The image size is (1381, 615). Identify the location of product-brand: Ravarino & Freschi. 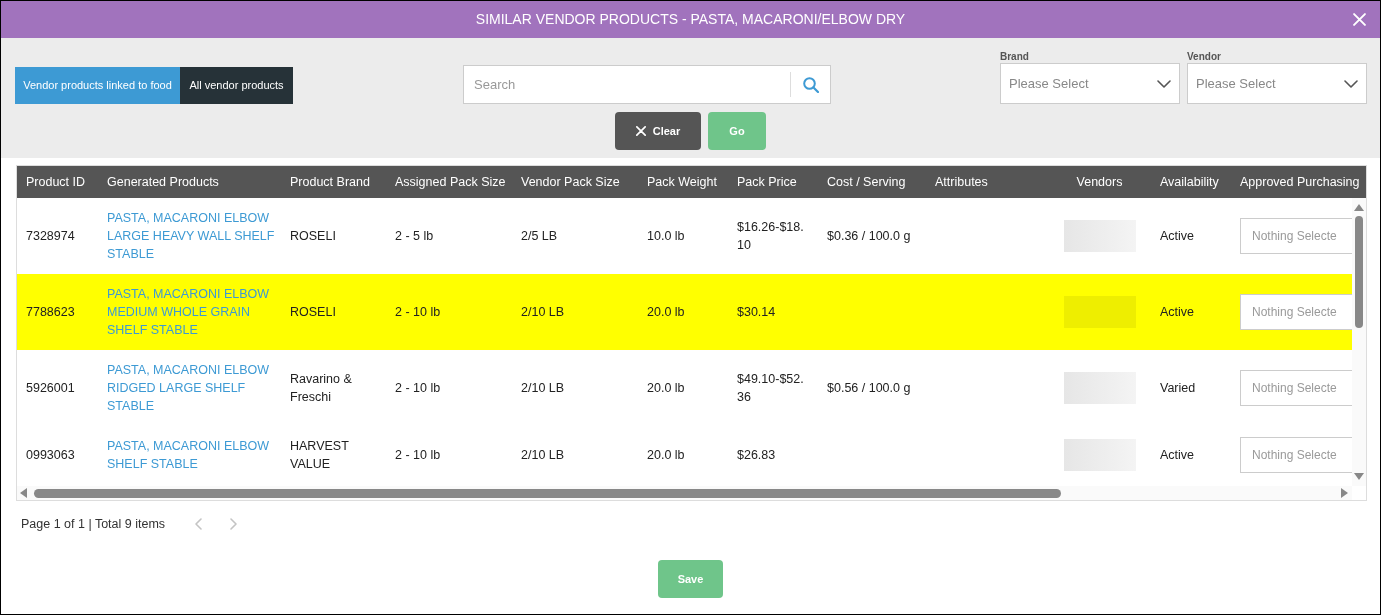
(321, 388).